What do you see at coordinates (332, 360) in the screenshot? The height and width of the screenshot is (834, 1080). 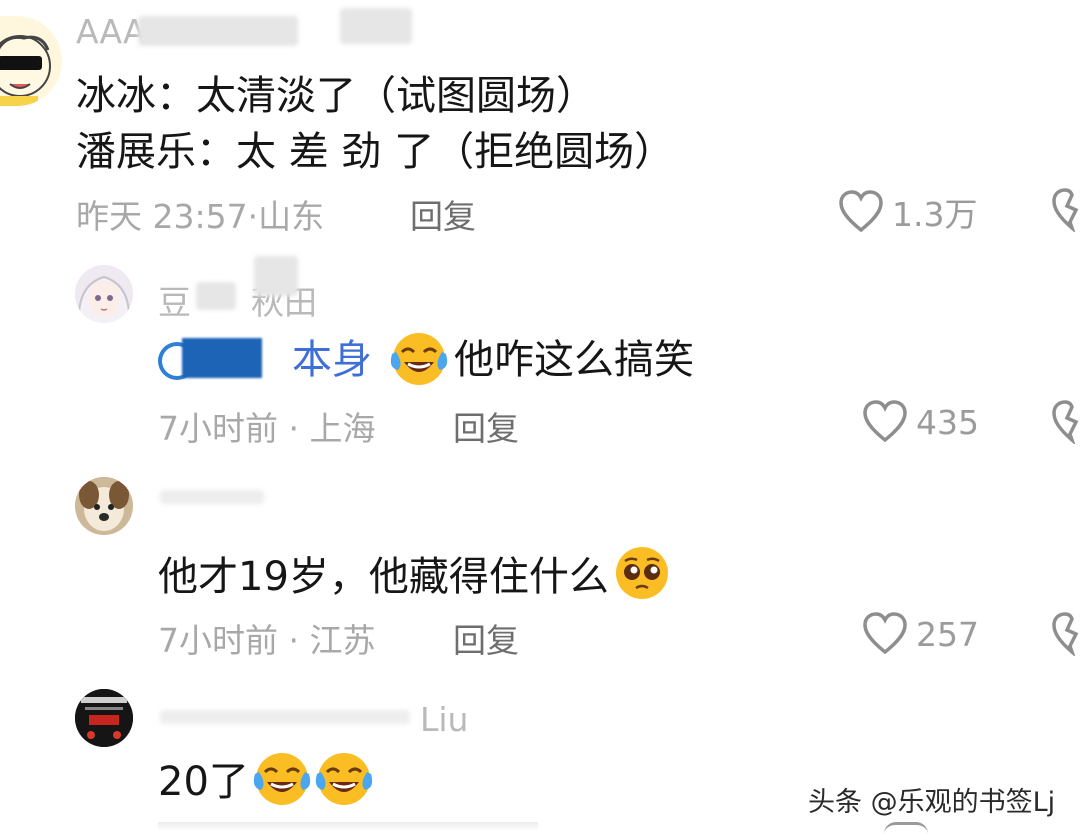 I see `mention-text: 本身` at bounding box center [332, 360].